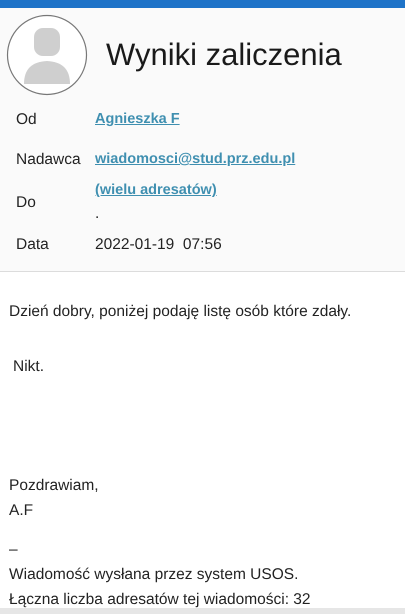  I want to click on field-label: Od, so click(27, 120).